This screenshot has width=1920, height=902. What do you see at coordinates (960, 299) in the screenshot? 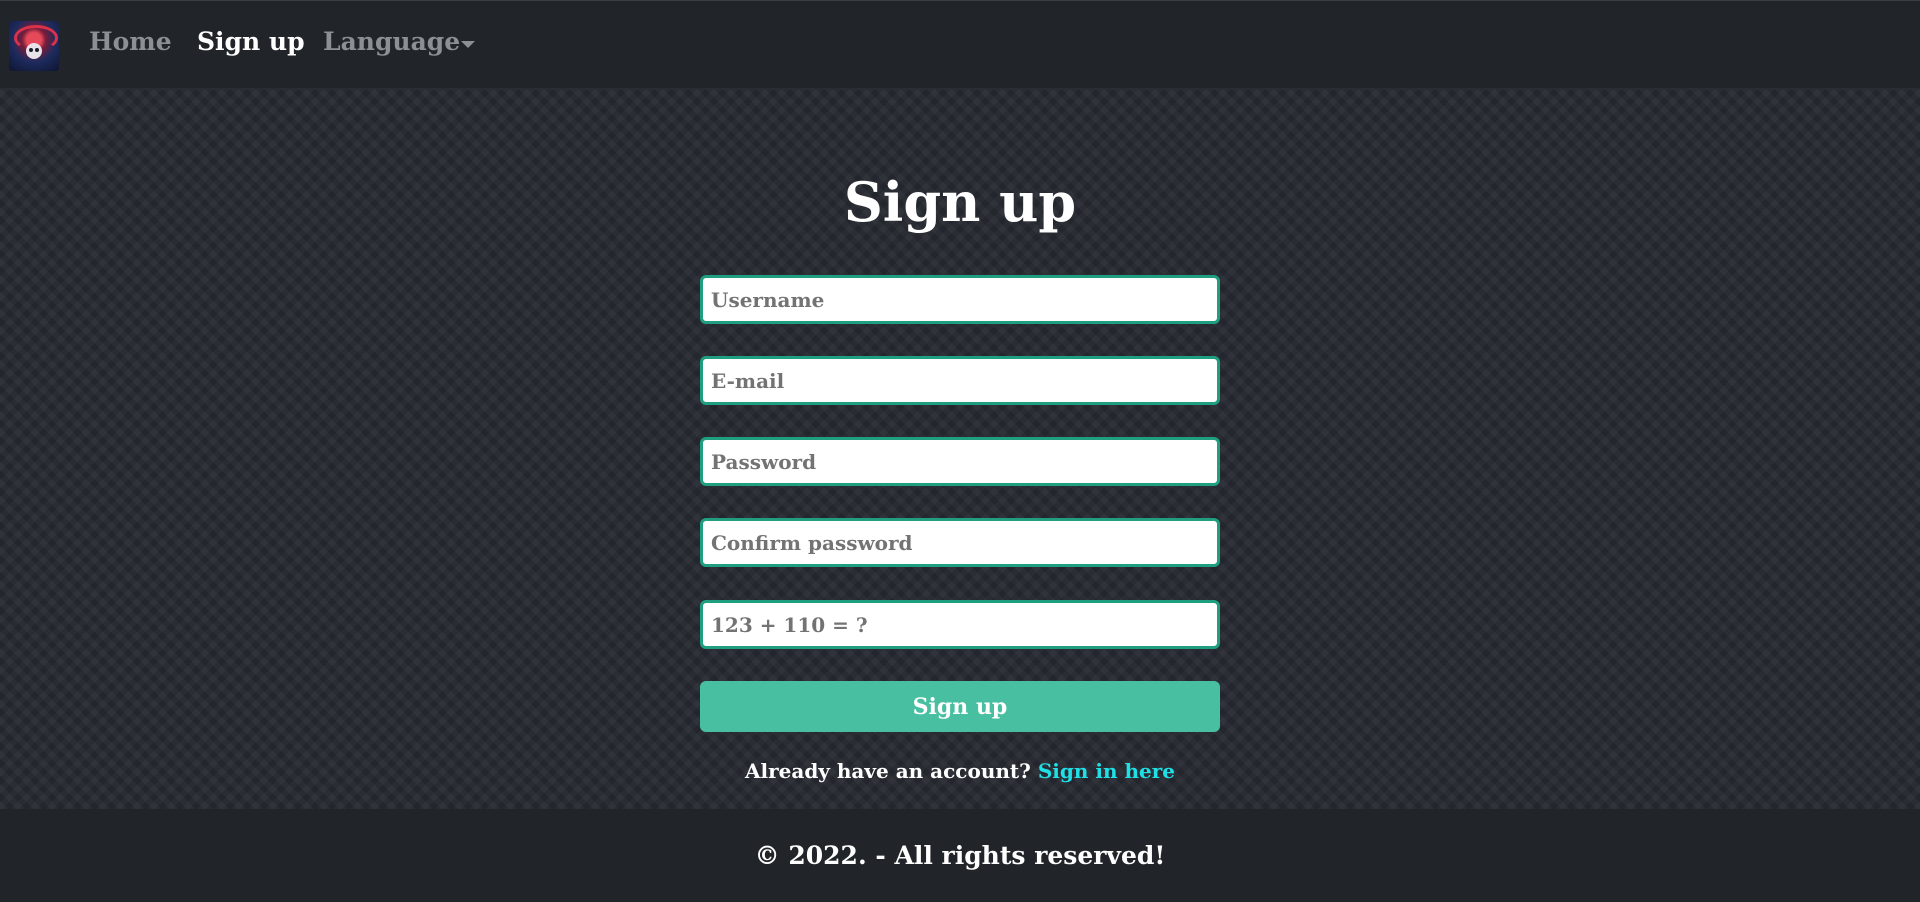
I see `username-input` at bounding box center [960, 299].